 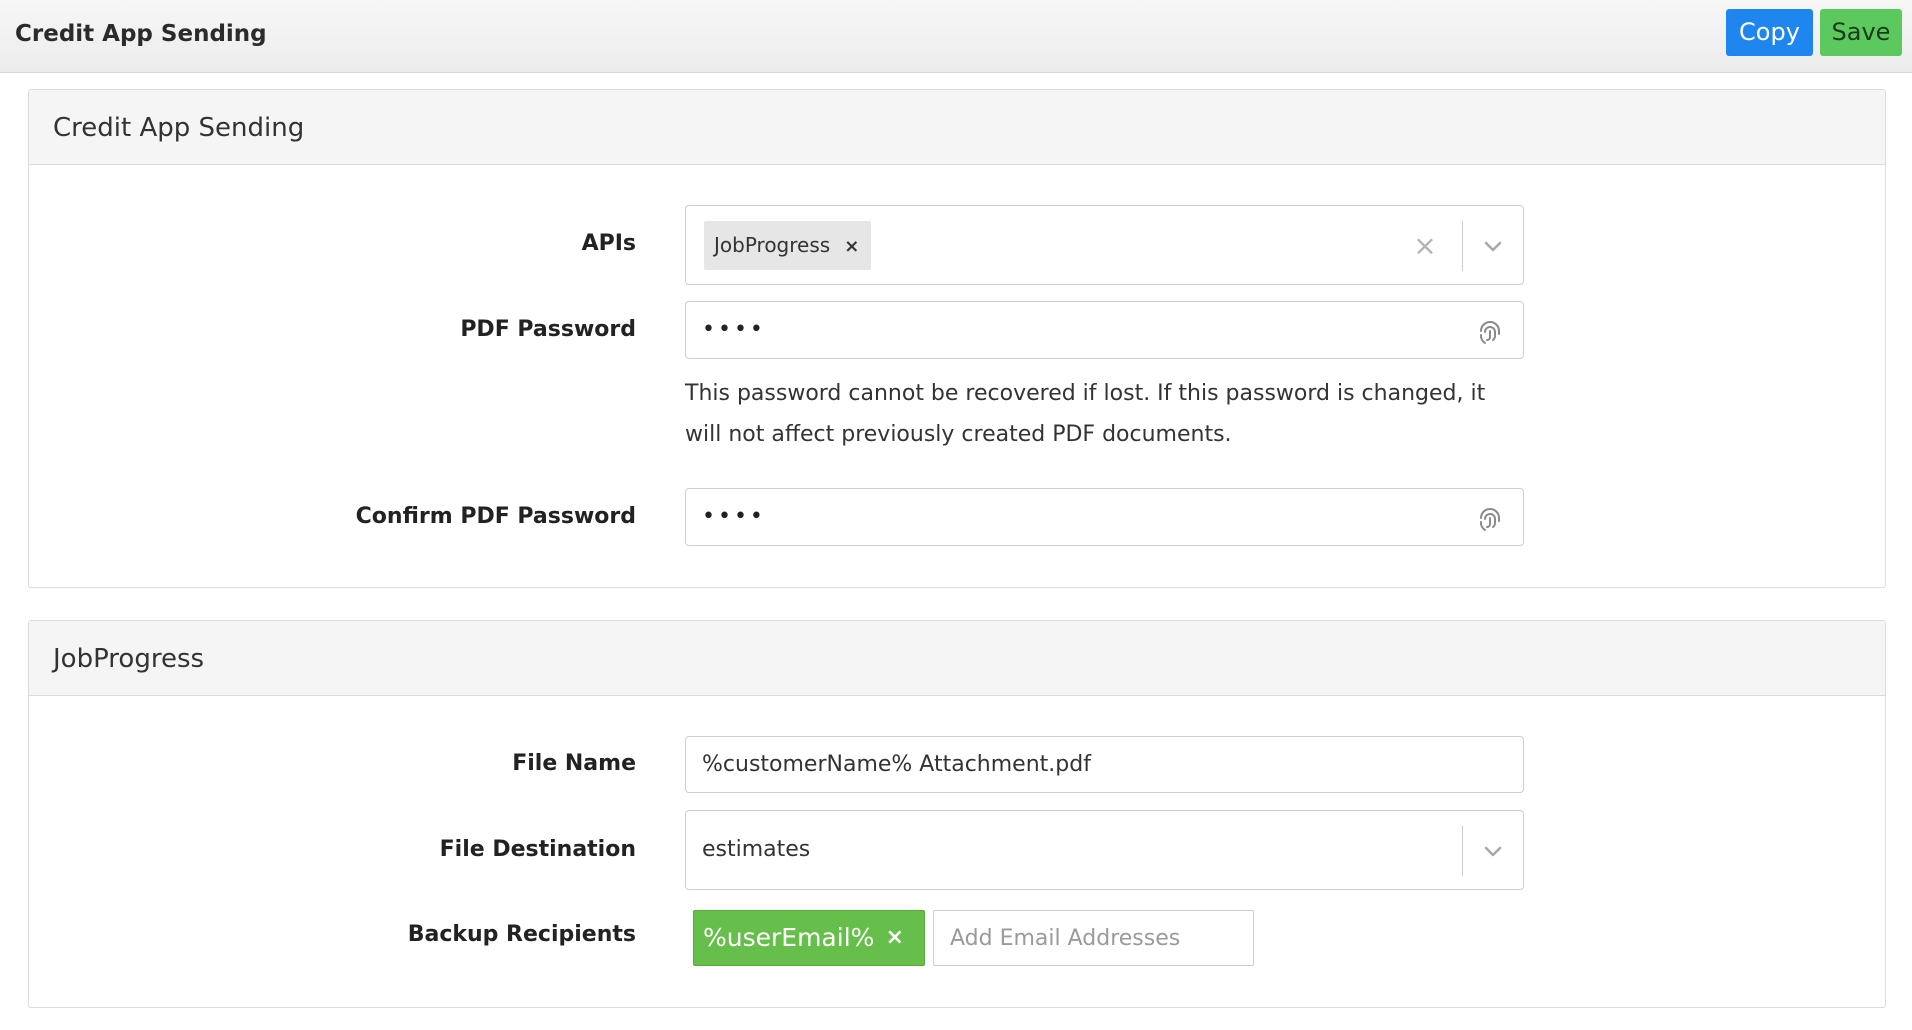 I want to click on panel-heading: JobProgress, so click(x=957, y=658).